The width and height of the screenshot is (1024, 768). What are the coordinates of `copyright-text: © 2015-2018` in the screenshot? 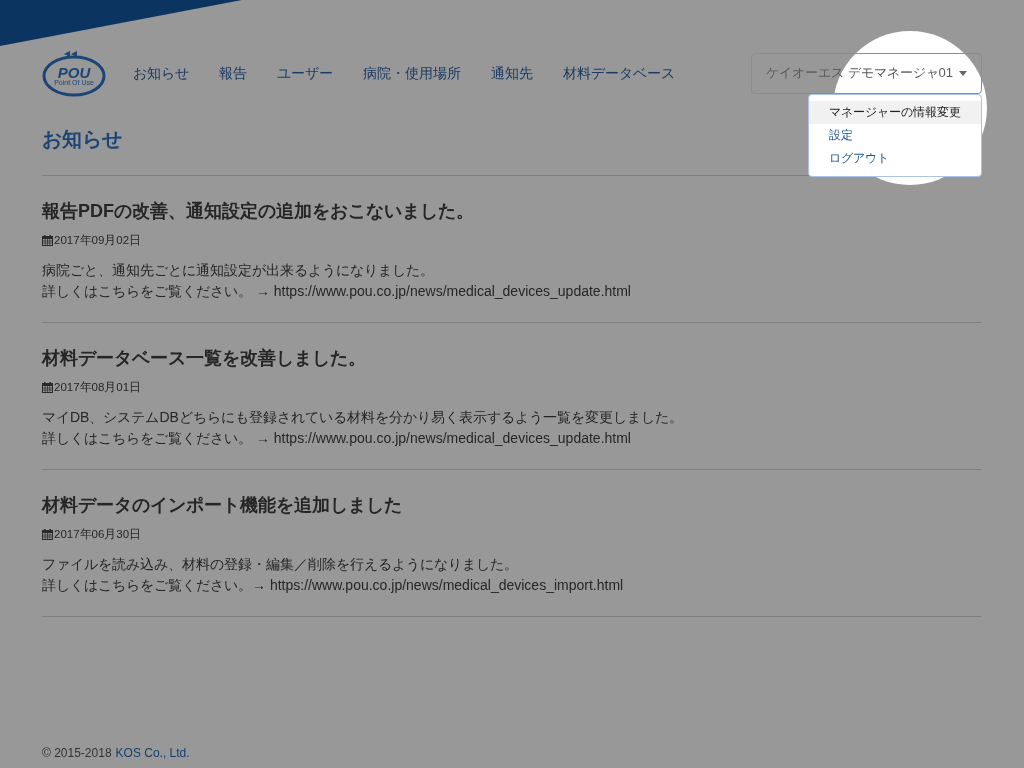 It's located at (77, 753).